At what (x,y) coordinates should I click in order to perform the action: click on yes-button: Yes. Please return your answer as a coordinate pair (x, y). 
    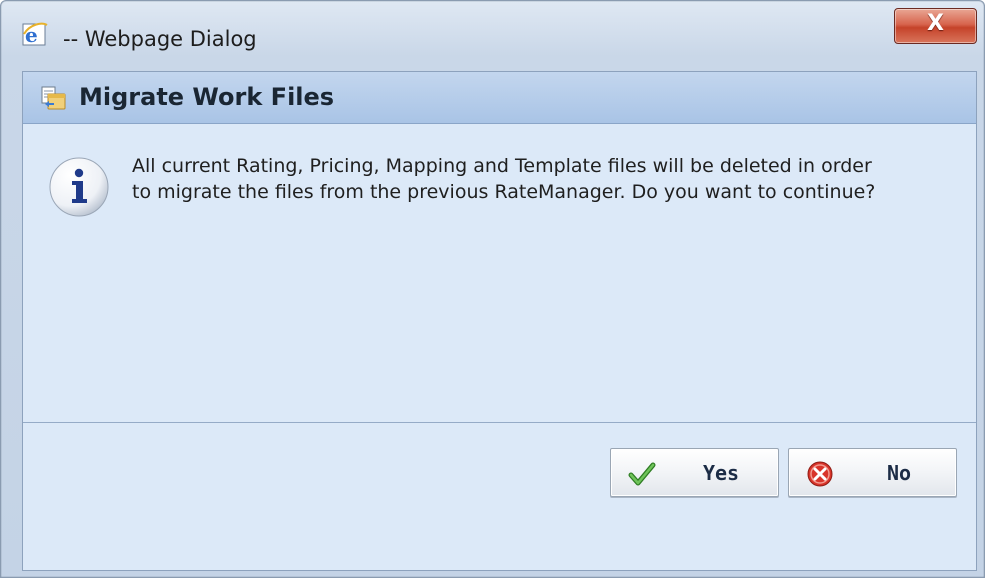
    Looking at the image, I should click on (694, 472).